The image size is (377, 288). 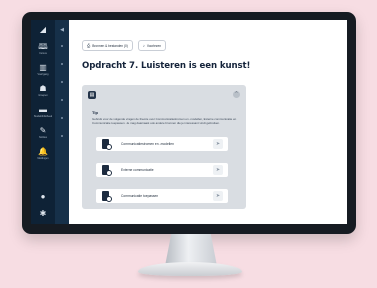 What do you see at coordinates (43, 74) in the screenshot?
I see `nav-item-label: Voortgang` at bounding box center [43, 74].